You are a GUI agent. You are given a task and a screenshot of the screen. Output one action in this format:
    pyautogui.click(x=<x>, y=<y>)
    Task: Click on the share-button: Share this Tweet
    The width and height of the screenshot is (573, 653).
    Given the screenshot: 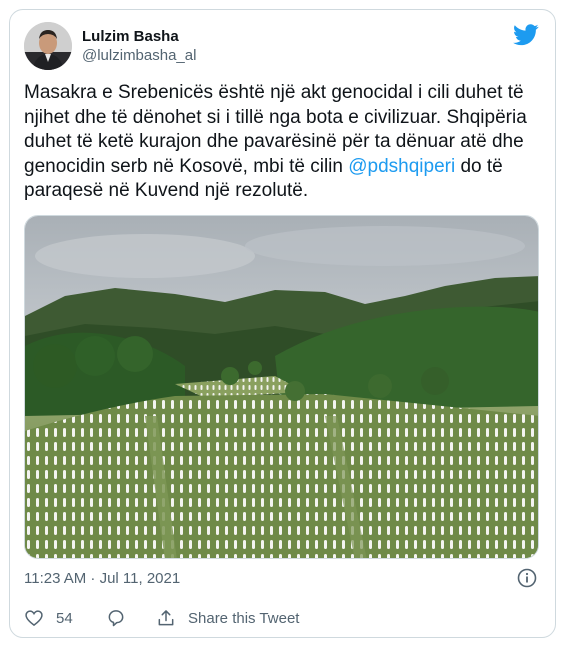 What is the action you would take?
    pyautogui.click(x=227, y=618)
    